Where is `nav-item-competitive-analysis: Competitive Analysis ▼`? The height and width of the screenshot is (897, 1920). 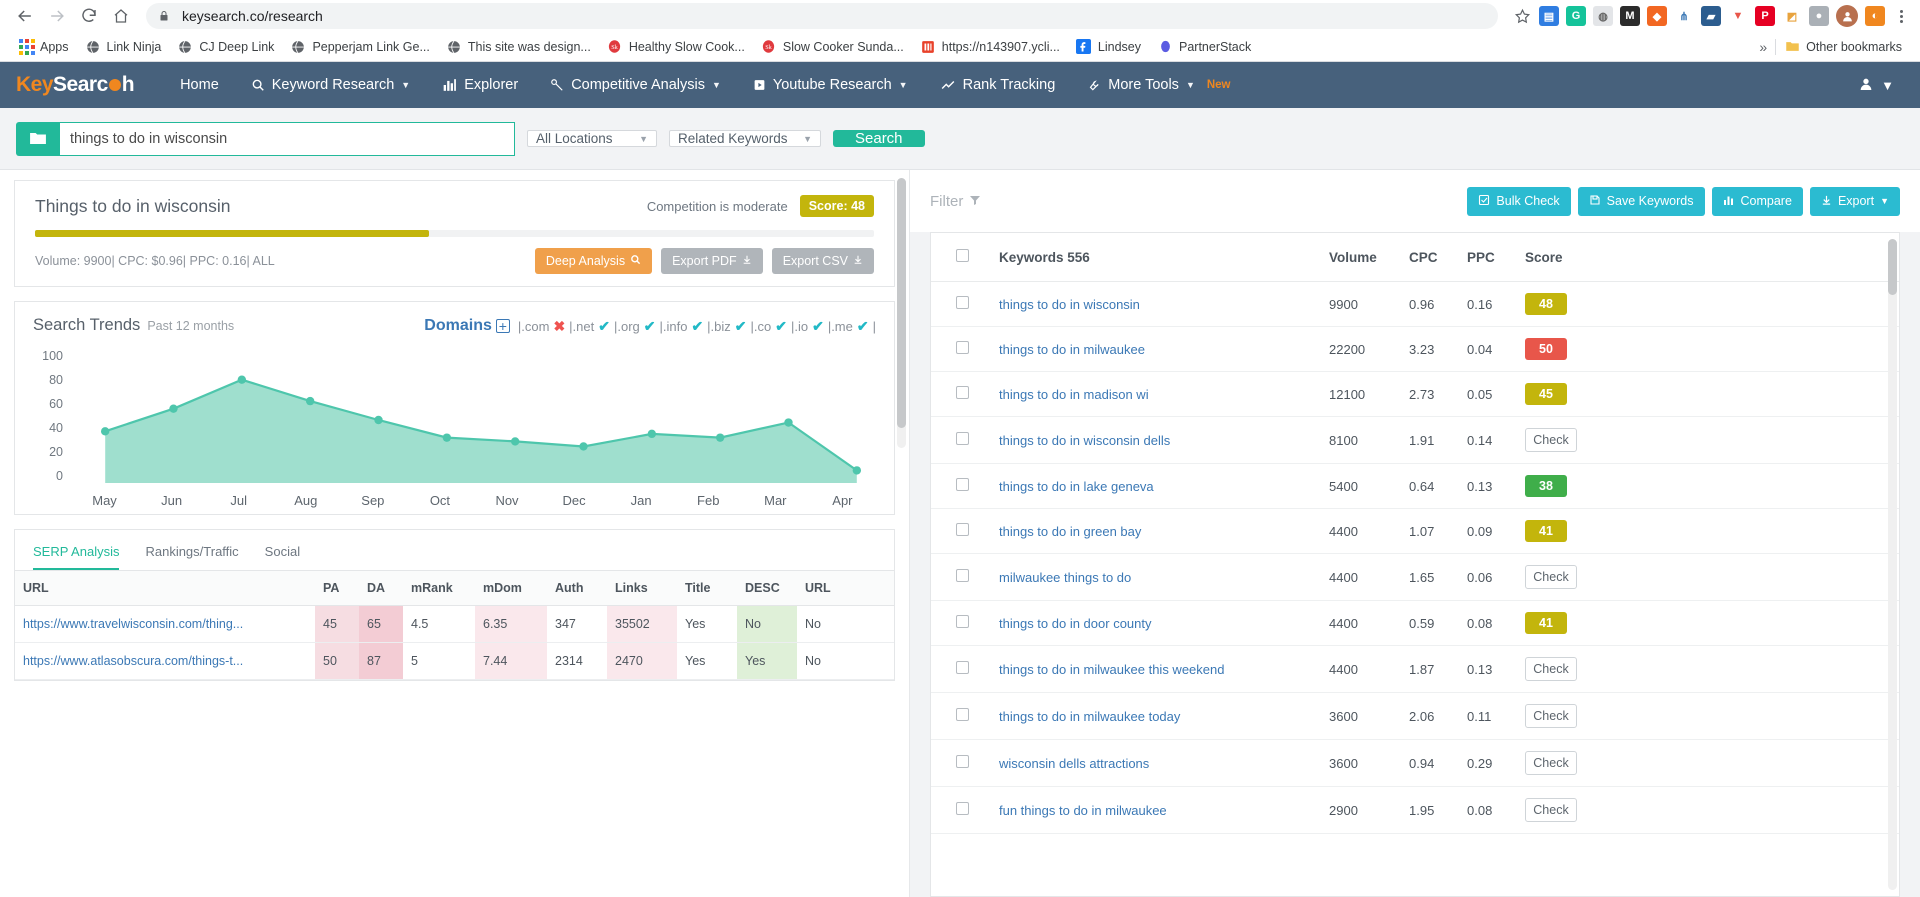
nav-item-competitive-analysis: Competitive Analysis ▼ is located at coordinates (635, 85).